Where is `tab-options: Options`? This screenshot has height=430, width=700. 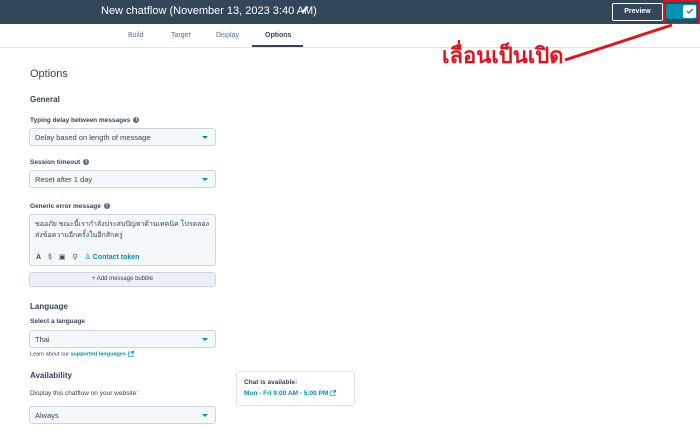 tab-options: Options is located at coordinates (278, 35).